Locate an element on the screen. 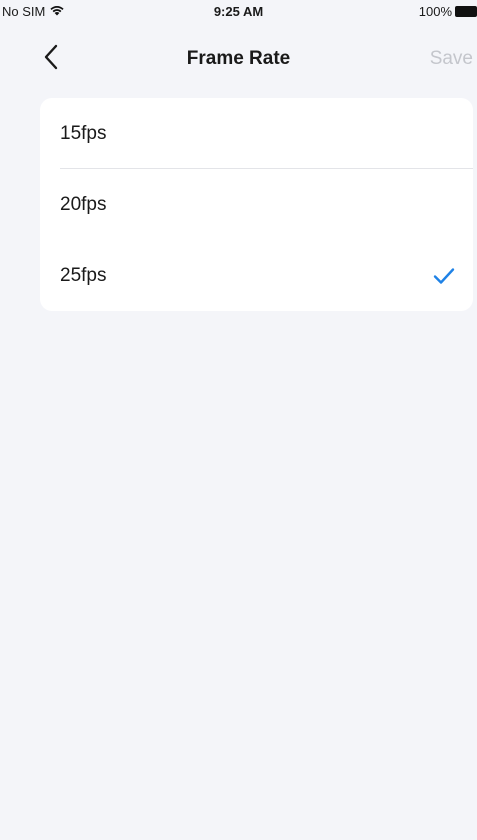 Image resolution: width=477 pixels, height=840 pixels. nav-bar: Frame Rate Save is located at coordinates (238, 58).